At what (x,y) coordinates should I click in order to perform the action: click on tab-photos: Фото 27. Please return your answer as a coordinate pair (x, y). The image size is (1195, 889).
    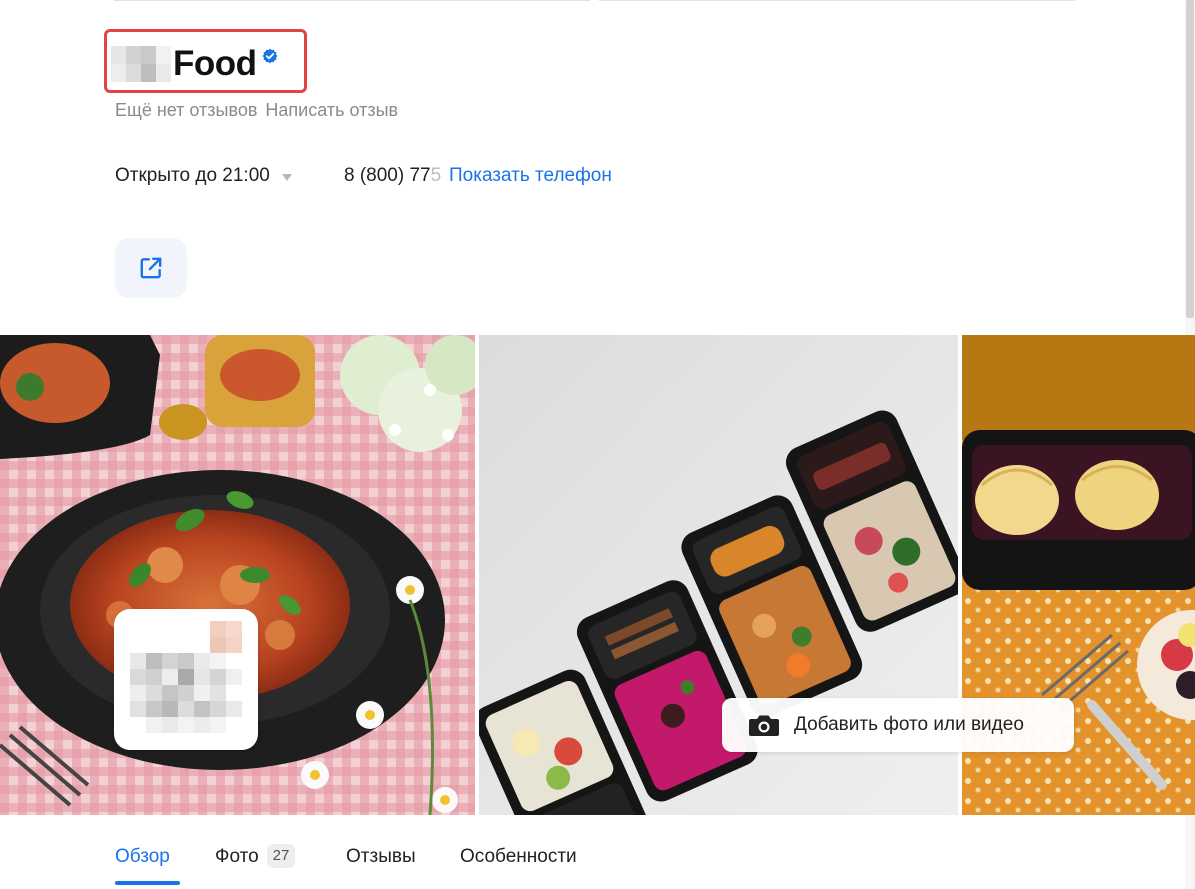
    Looking at the image, I should click on (255, 857).